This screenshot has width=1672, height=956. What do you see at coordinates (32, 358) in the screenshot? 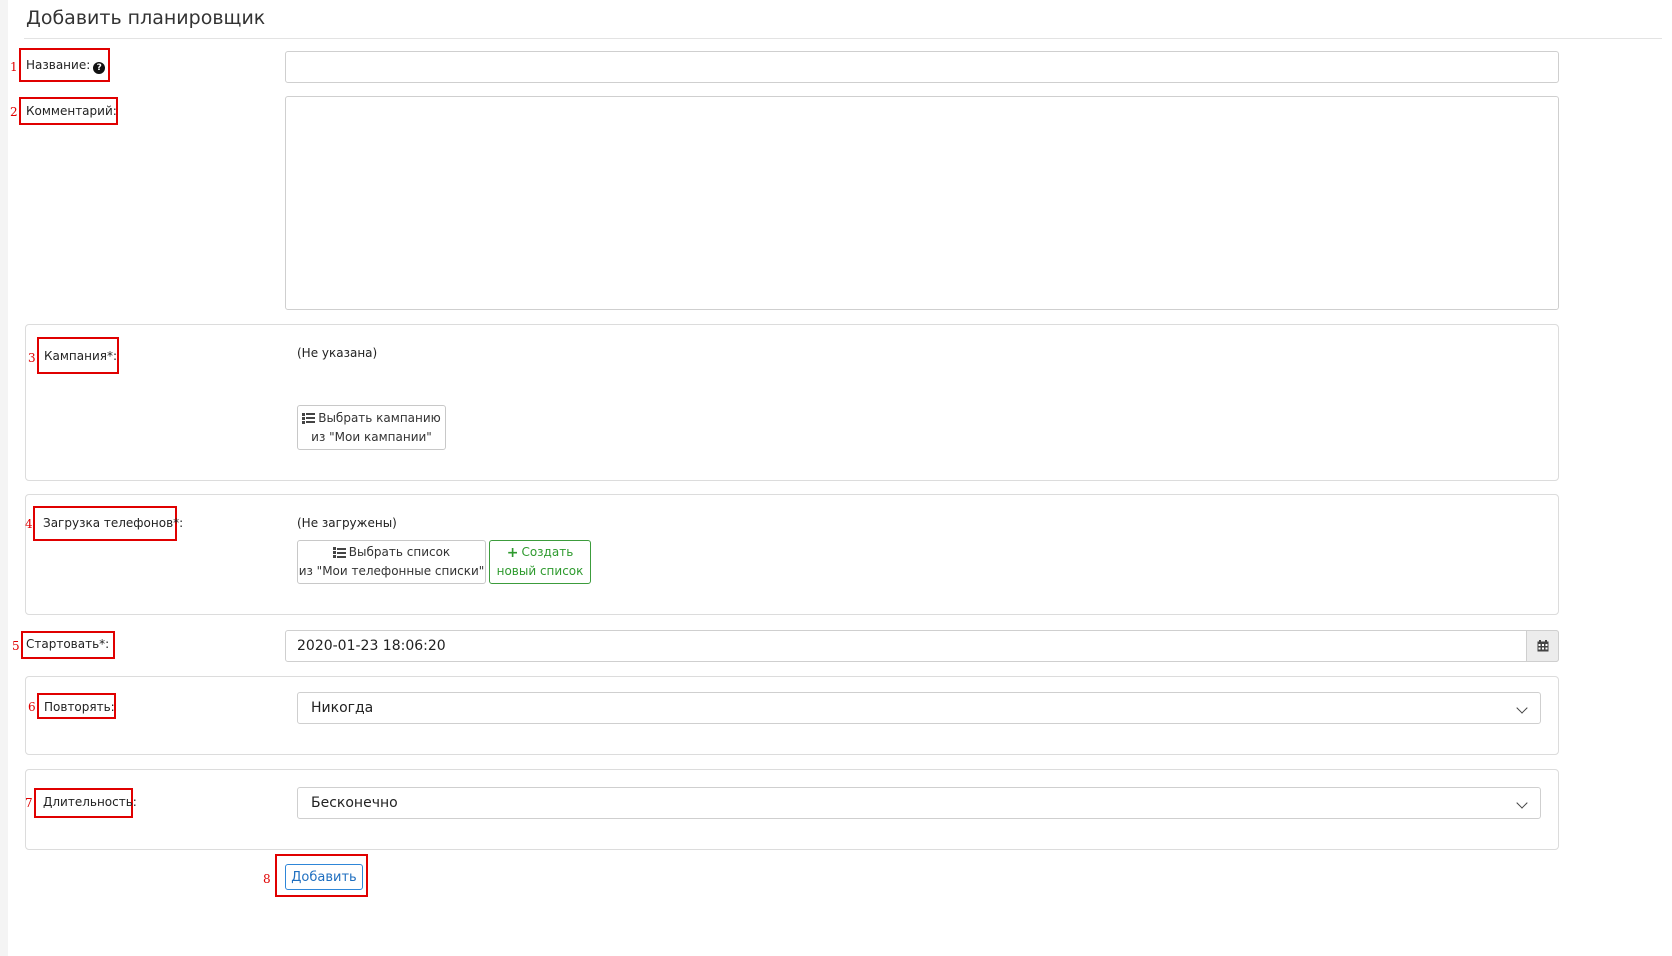
I see `annotation-number: 3` at bounding box center [32, 358].